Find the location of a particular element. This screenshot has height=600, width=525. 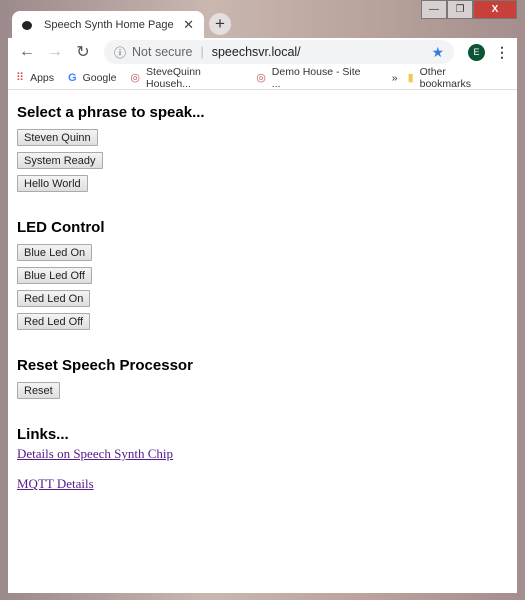

back-icon: ← is located at coordinates (27, 52).